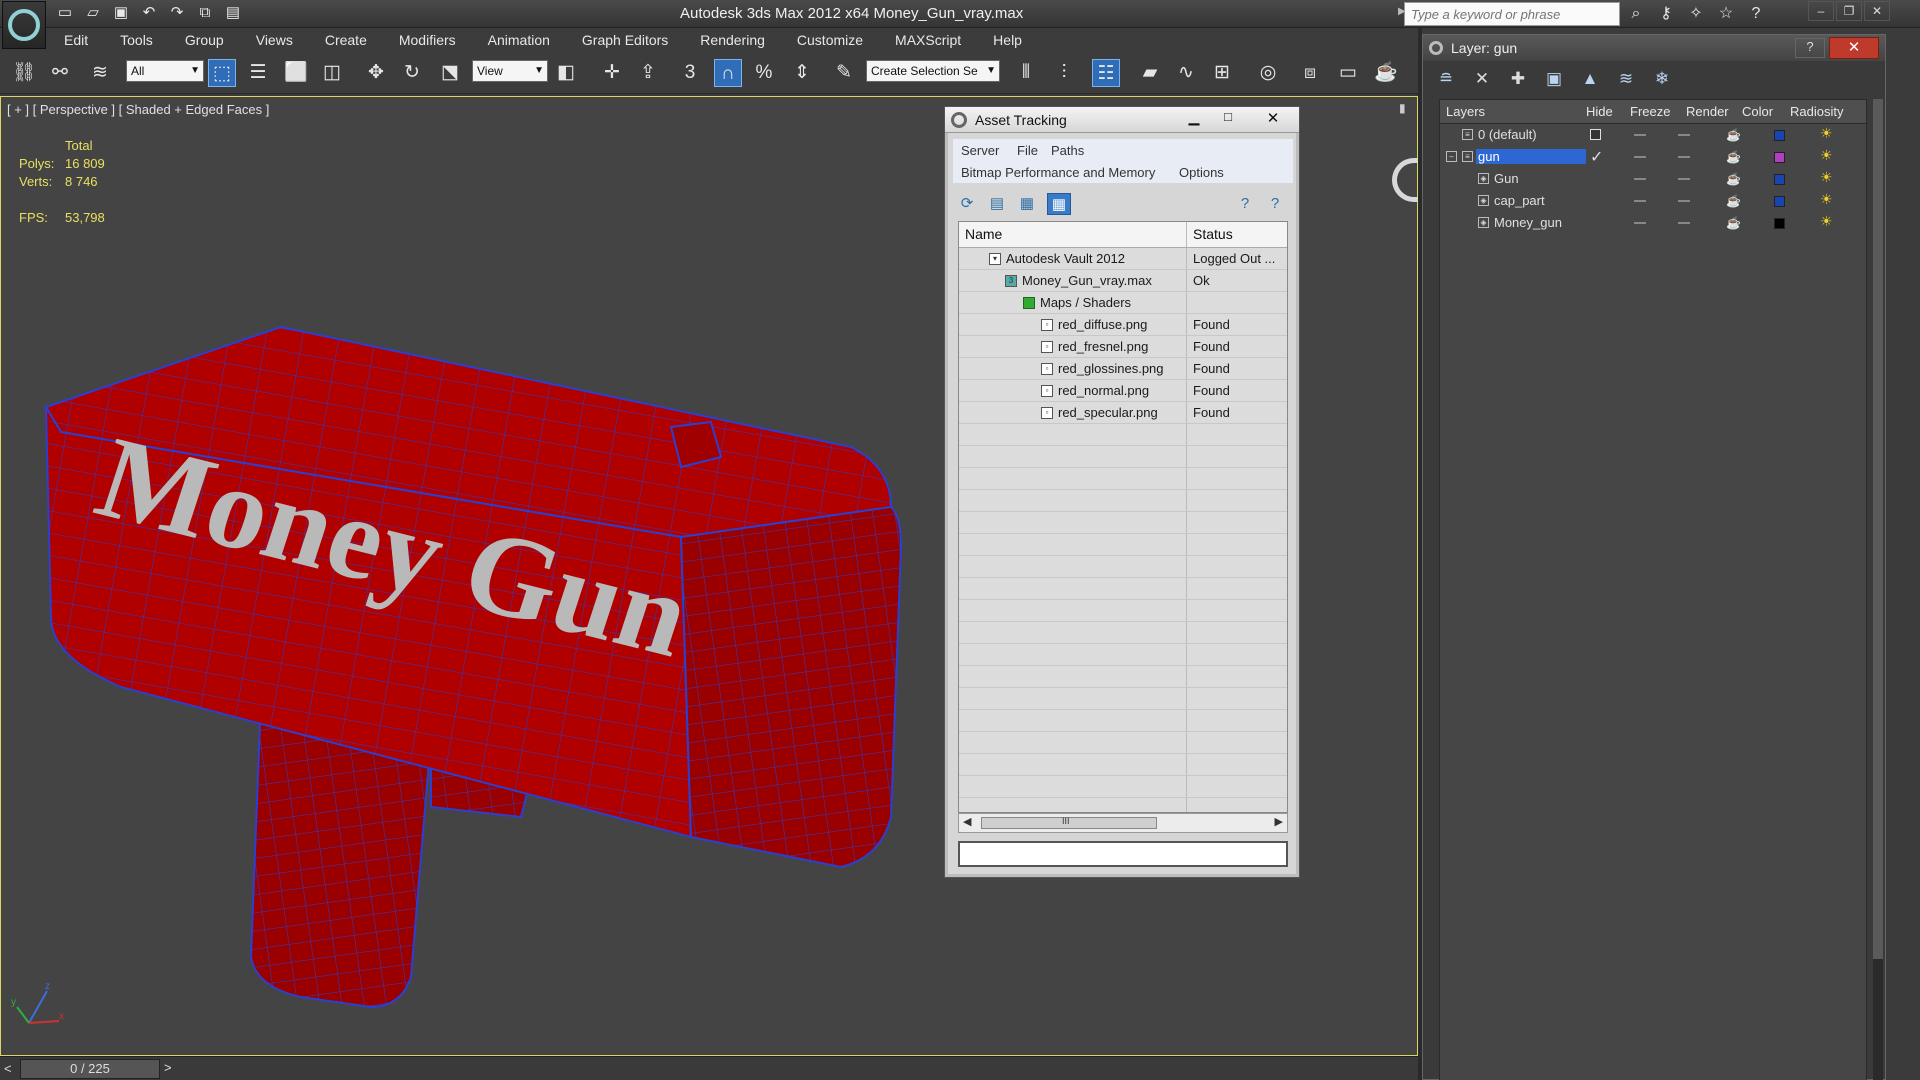 The width and height of the screenshot is (1920, 1080). Describe the element at coordinates (1213, 234) in the screenshot. I see `column-status: Status` at that location.